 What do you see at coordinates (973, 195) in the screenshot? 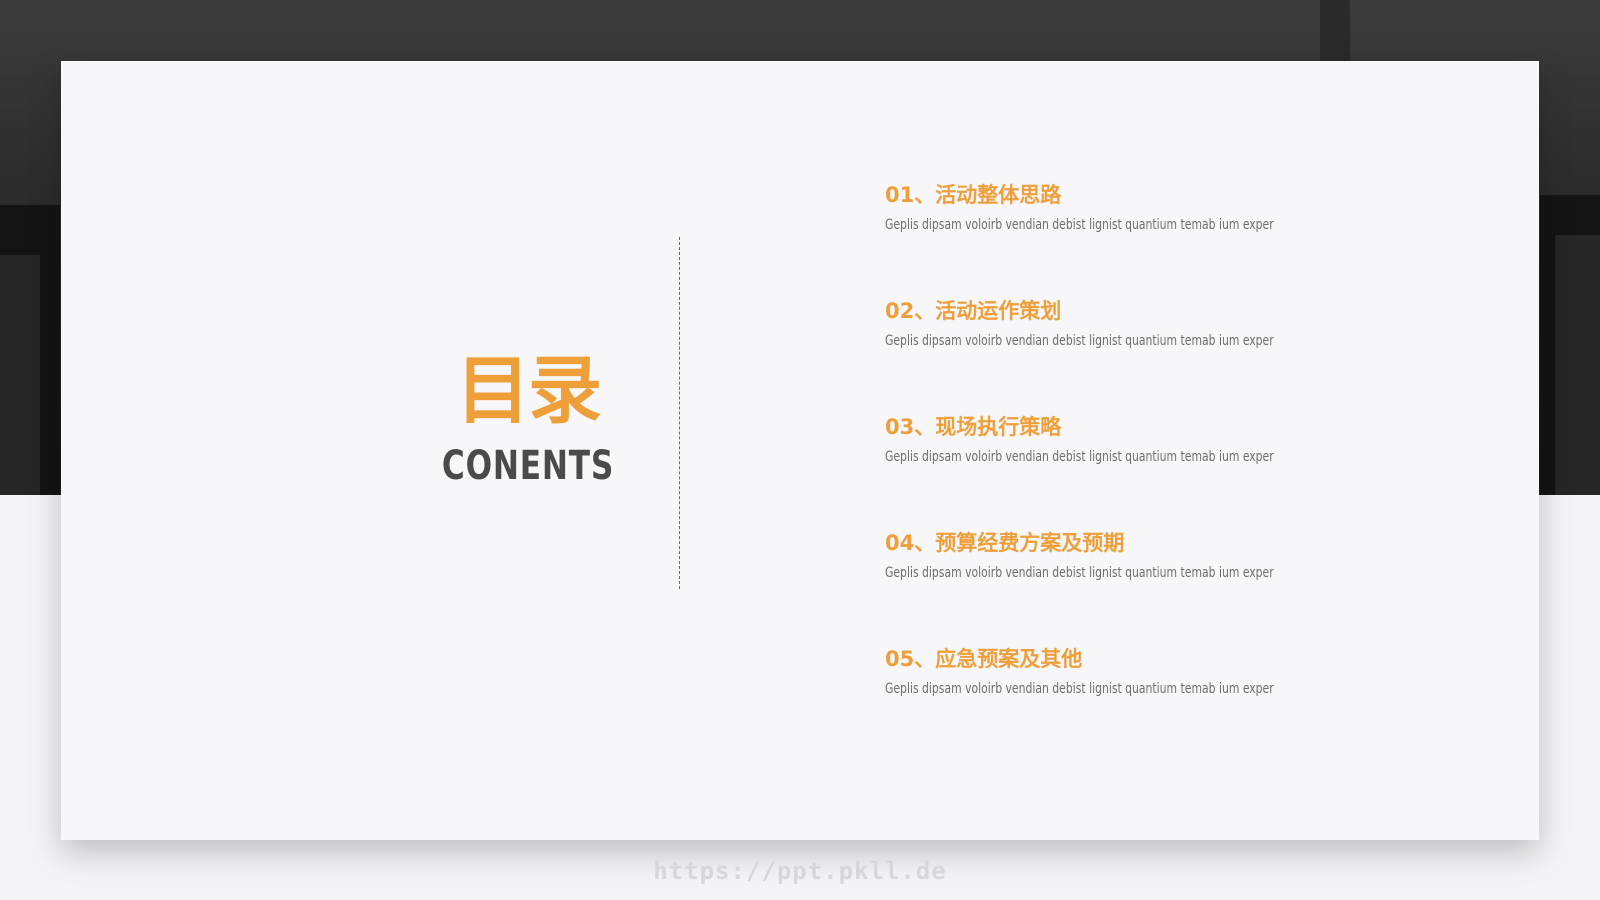
I see `toc-item-title: 01、活动整体思路` at bounding box center [973, 195].